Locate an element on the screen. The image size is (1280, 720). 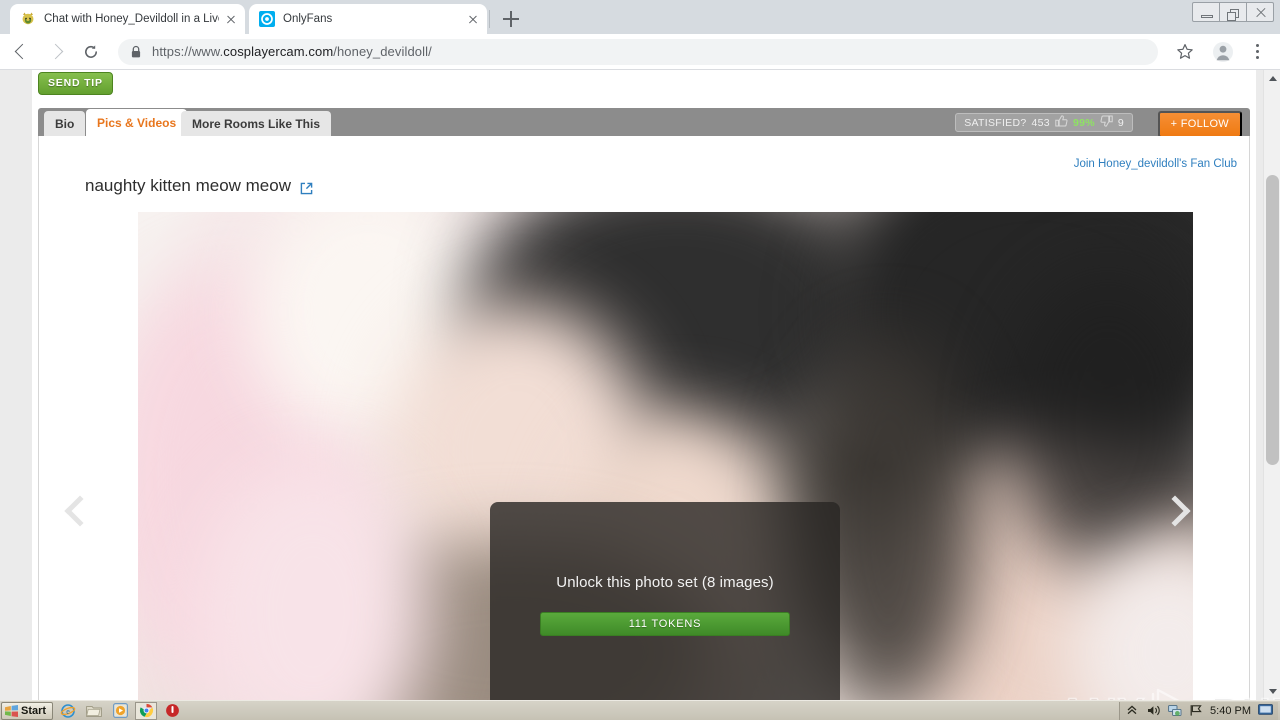
new-tab-button is located at coordinates (511, 19).